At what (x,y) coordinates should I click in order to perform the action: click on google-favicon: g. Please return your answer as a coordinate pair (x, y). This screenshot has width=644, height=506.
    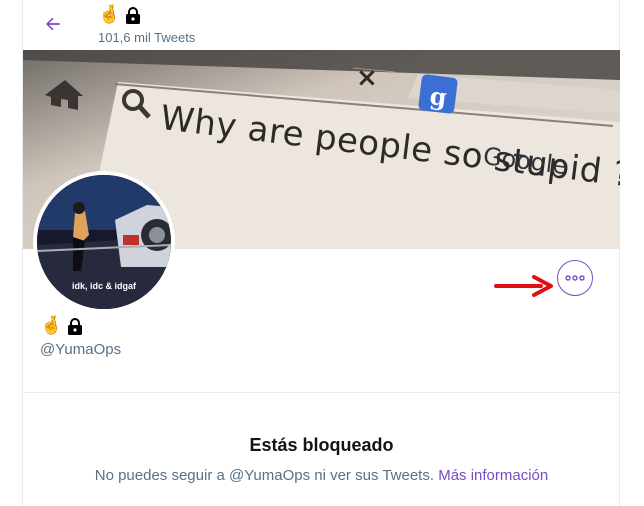
    Looking at the image, I should click on (438, 96).